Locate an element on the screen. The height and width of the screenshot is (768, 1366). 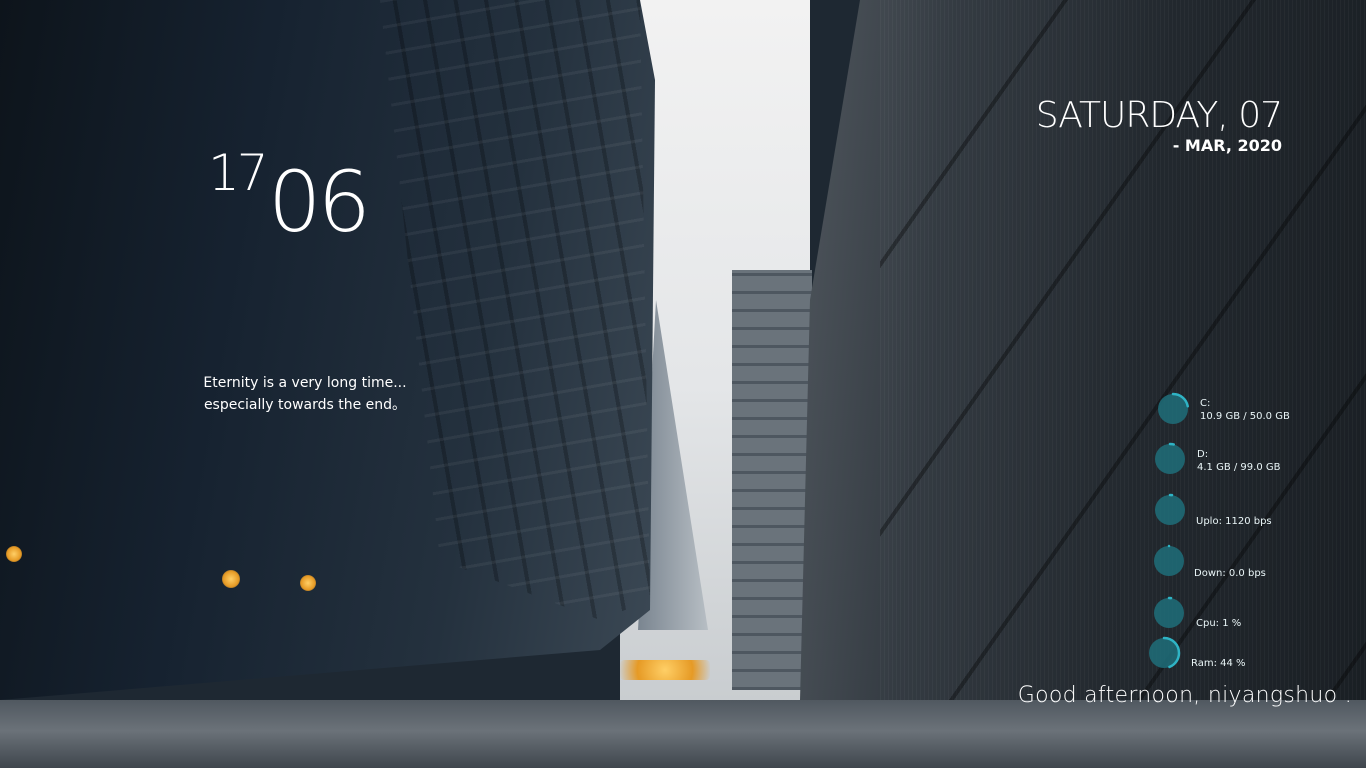
date-day: SATURDAY, 07 is located at coordinates (1159, 115).